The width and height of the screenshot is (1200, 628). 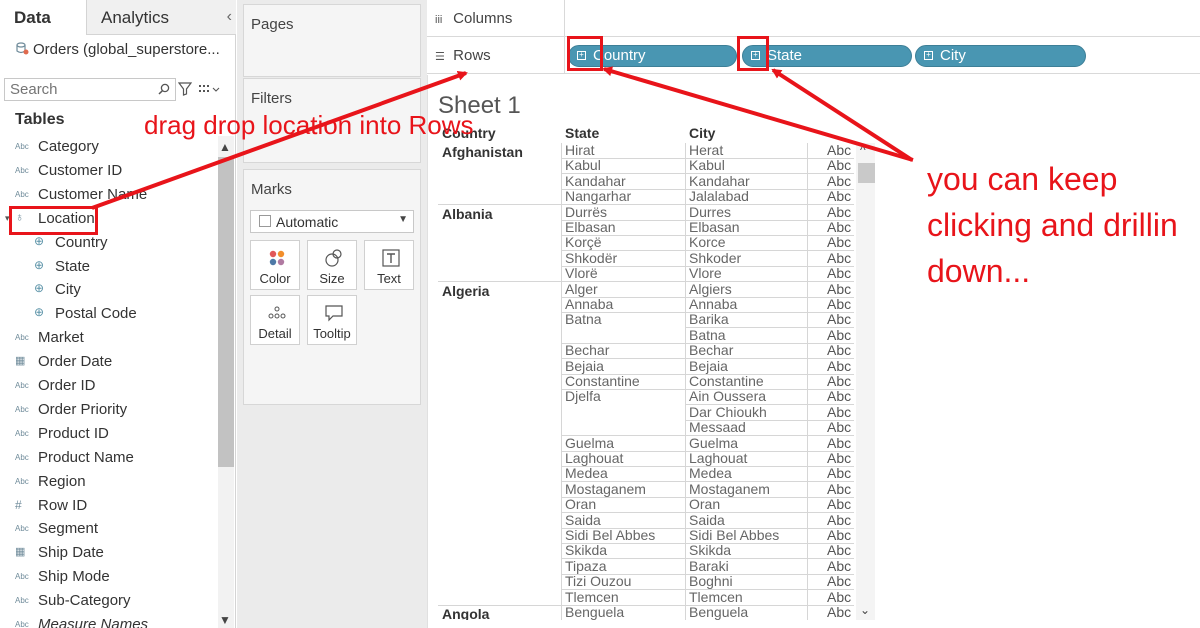 What do you see at coordinates (583, 520) in the screenshot?
I see `state-cell: Saida` at bounding box center [583, 520].